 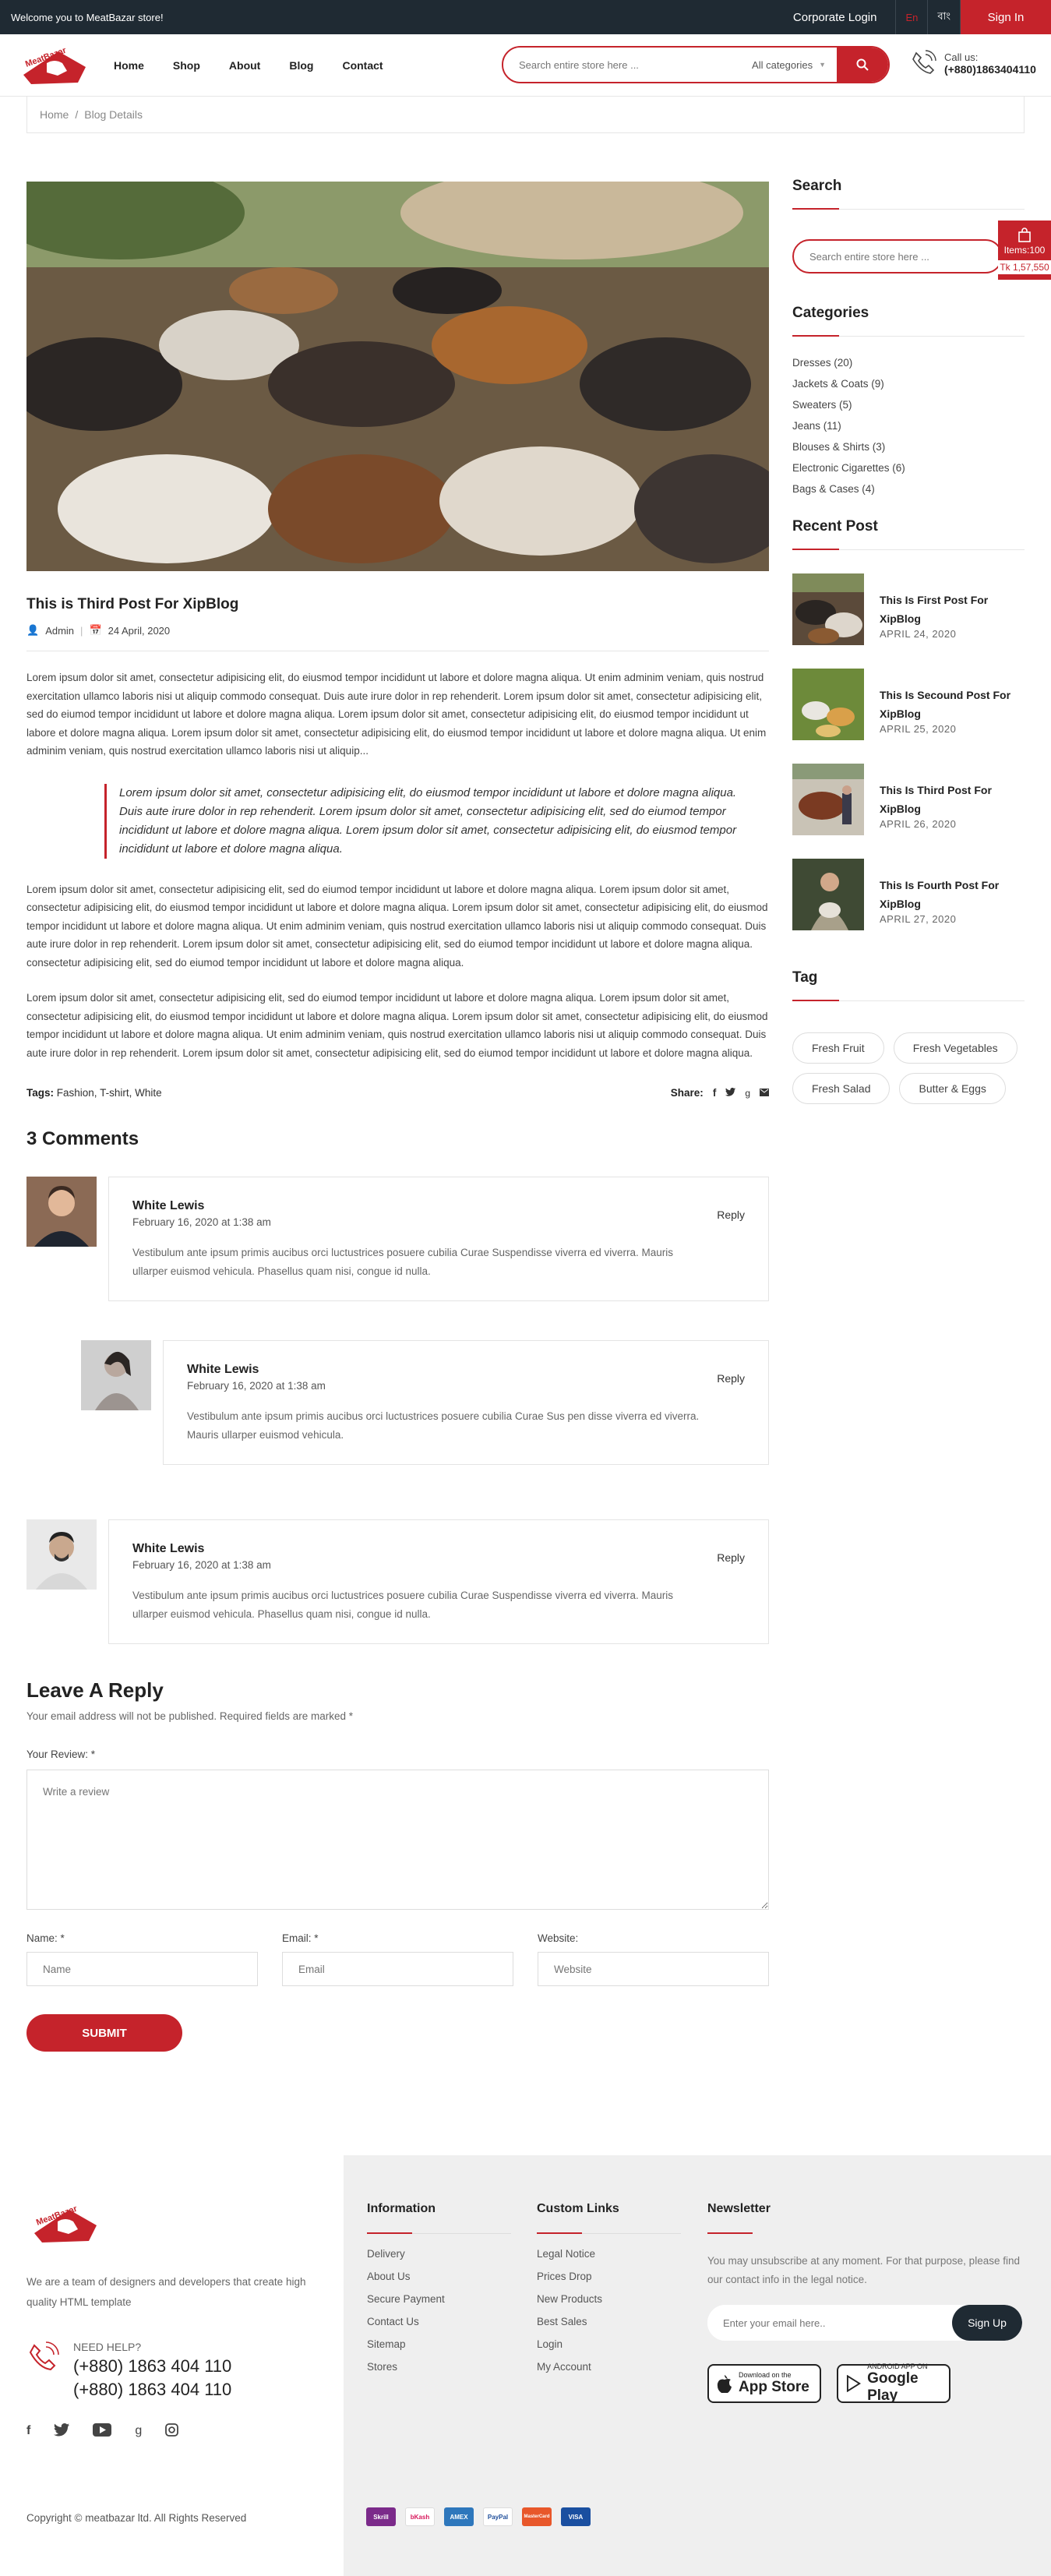 I want to click on newsletter-signup-button: Sign Up, so click(x=987, y=2323).